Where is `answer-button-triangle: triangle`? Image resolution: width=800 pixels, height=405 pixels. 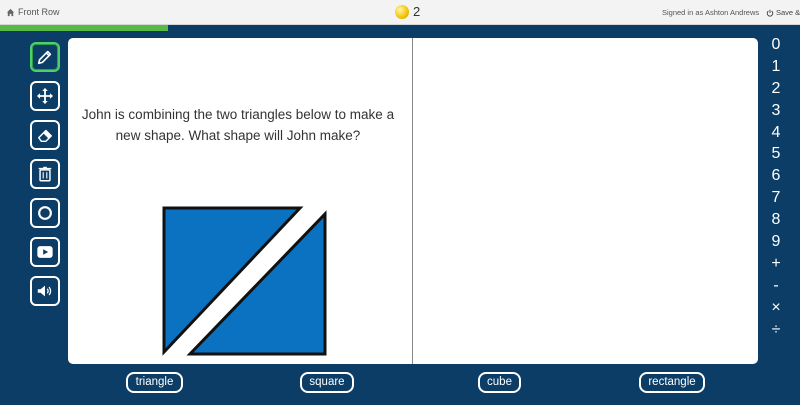
answer-button-triangle: triangle is located at coordinates (154, 382).